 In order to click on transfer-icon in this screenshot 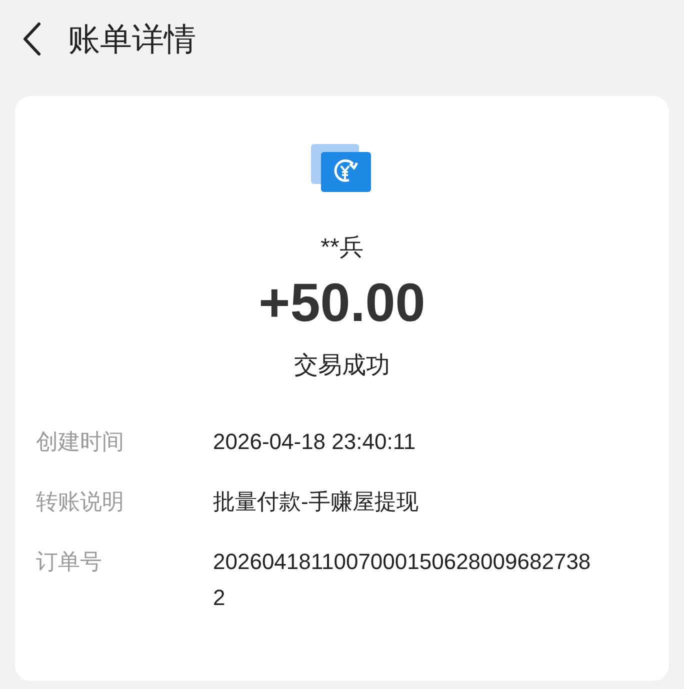, I will do `click(342, 169)`.